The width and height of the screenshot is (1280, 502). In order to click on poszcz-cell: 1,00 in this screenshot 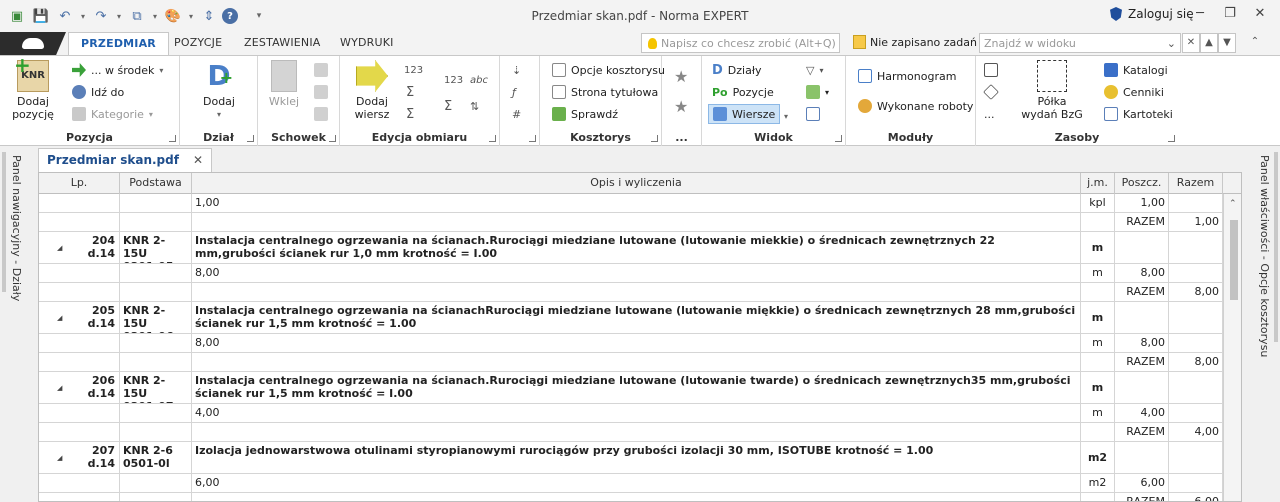, I will do `click(1142, 203)`.